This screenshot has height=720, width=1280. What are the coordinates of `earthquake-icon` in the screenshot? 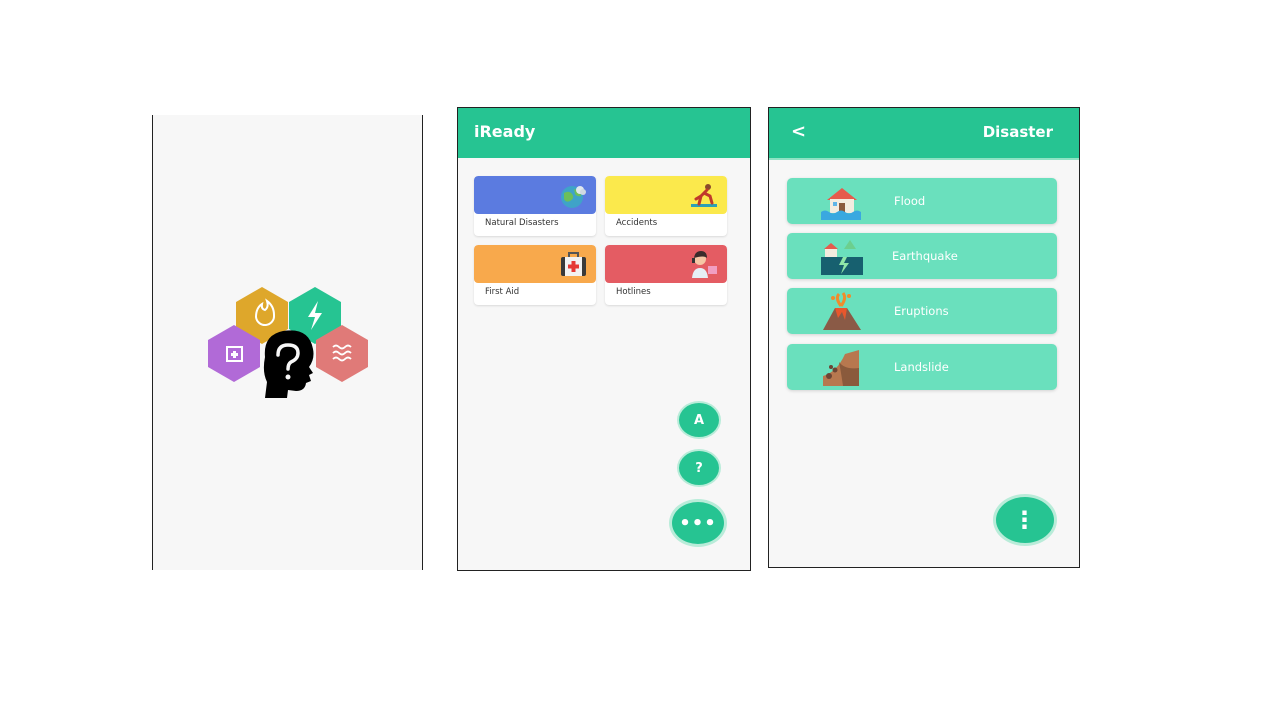 It's located at (842, 257).